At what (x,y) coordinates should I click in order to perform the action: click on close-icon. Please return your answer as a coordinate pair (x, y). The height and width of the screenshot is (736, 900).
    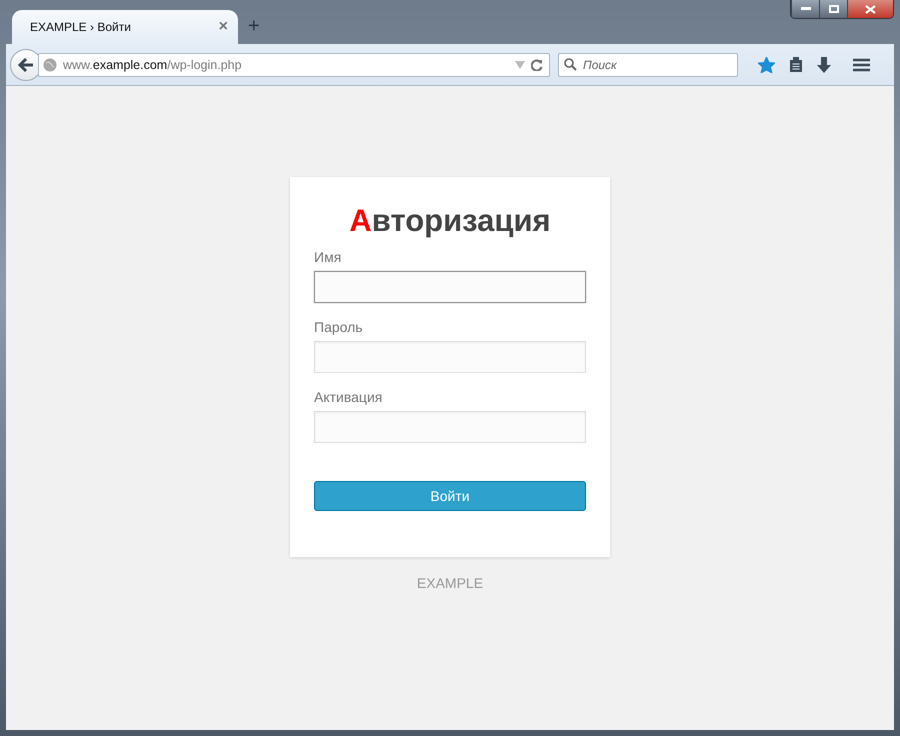
    Looking at the image, I should click on (870, 9).